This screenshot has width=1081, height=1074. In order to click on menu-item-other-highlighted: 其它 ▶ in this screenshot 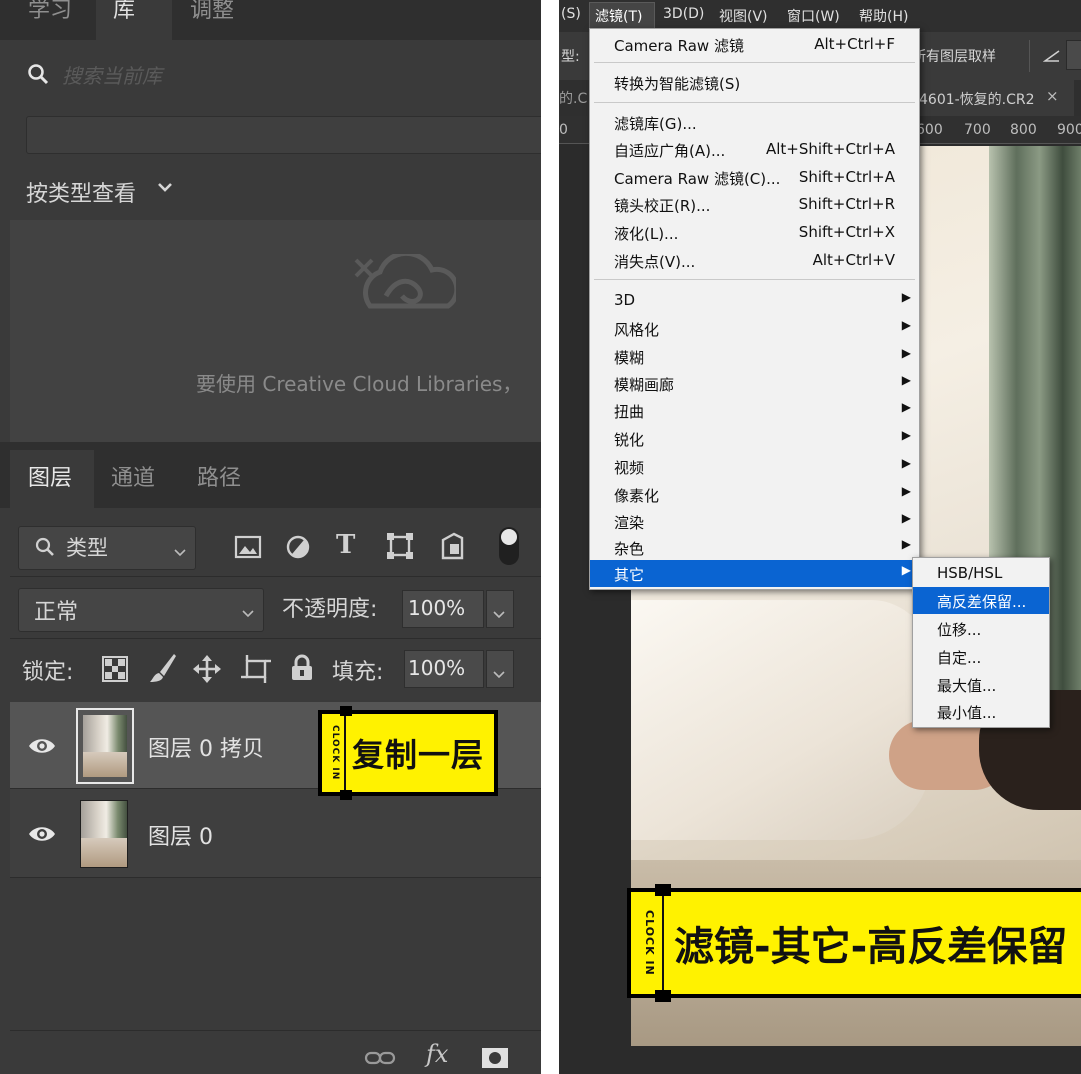, I will do `click(754, 573)`.